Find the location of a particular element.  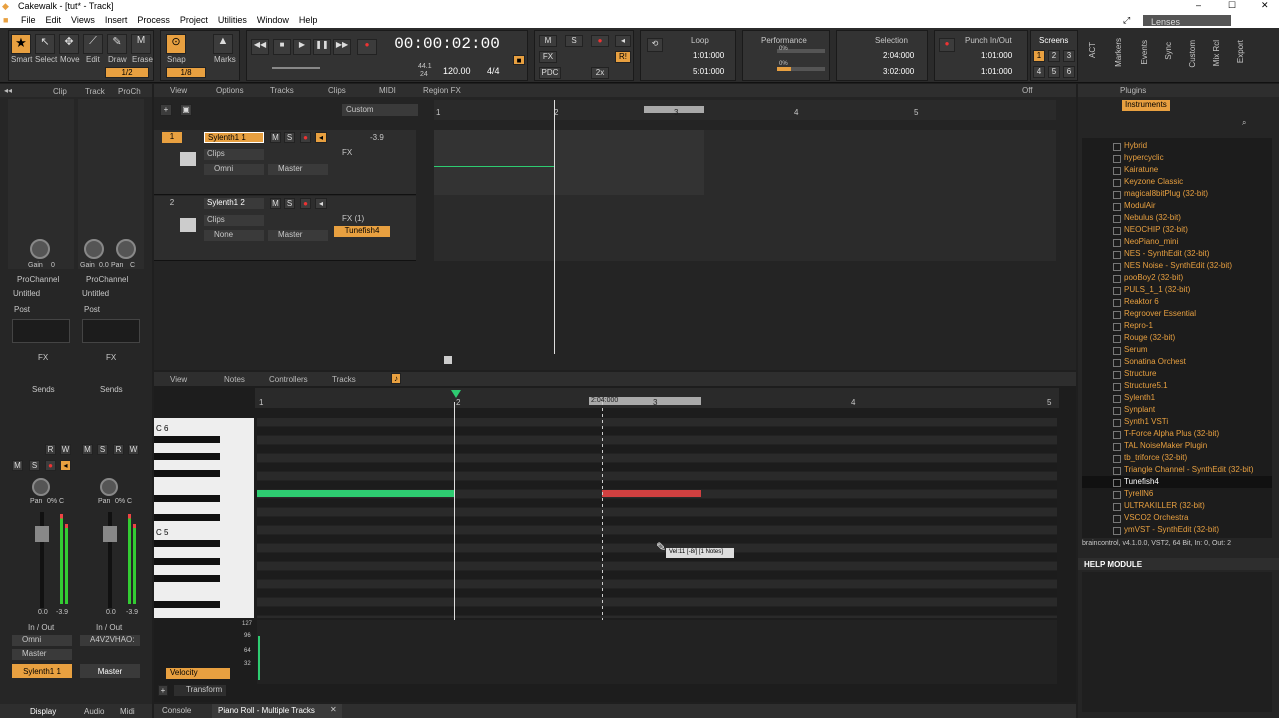

tv-menu-regionfx: Region FX is located at coordinates (442, 90).